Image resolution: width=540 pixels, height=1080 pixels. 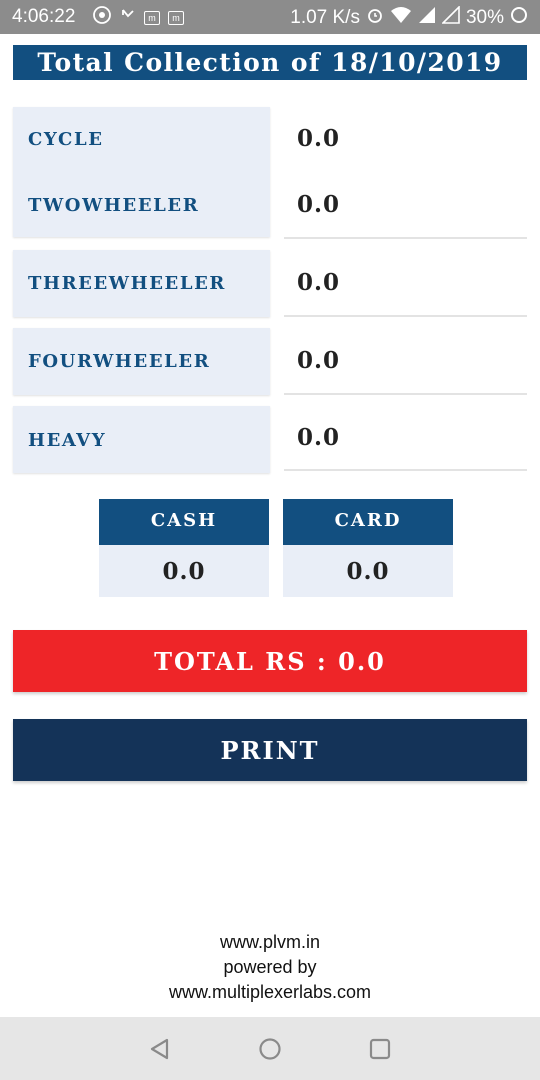 I want to click on cash-value: 0.0, so click(x=184, y=571).